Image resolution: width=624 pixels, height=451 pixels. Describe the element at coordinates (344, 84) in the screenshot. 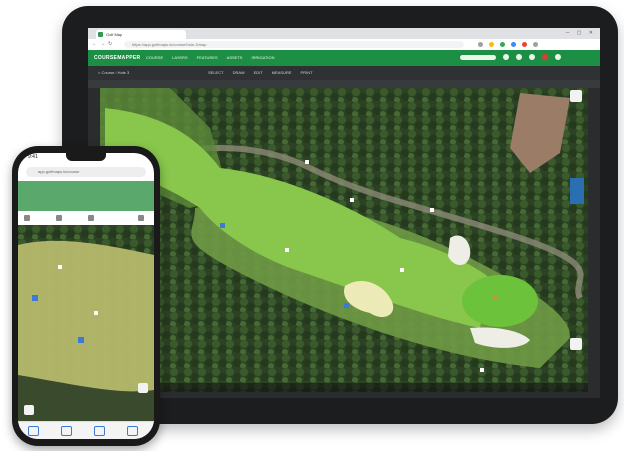

I see `map-subtoolbar` at that location.